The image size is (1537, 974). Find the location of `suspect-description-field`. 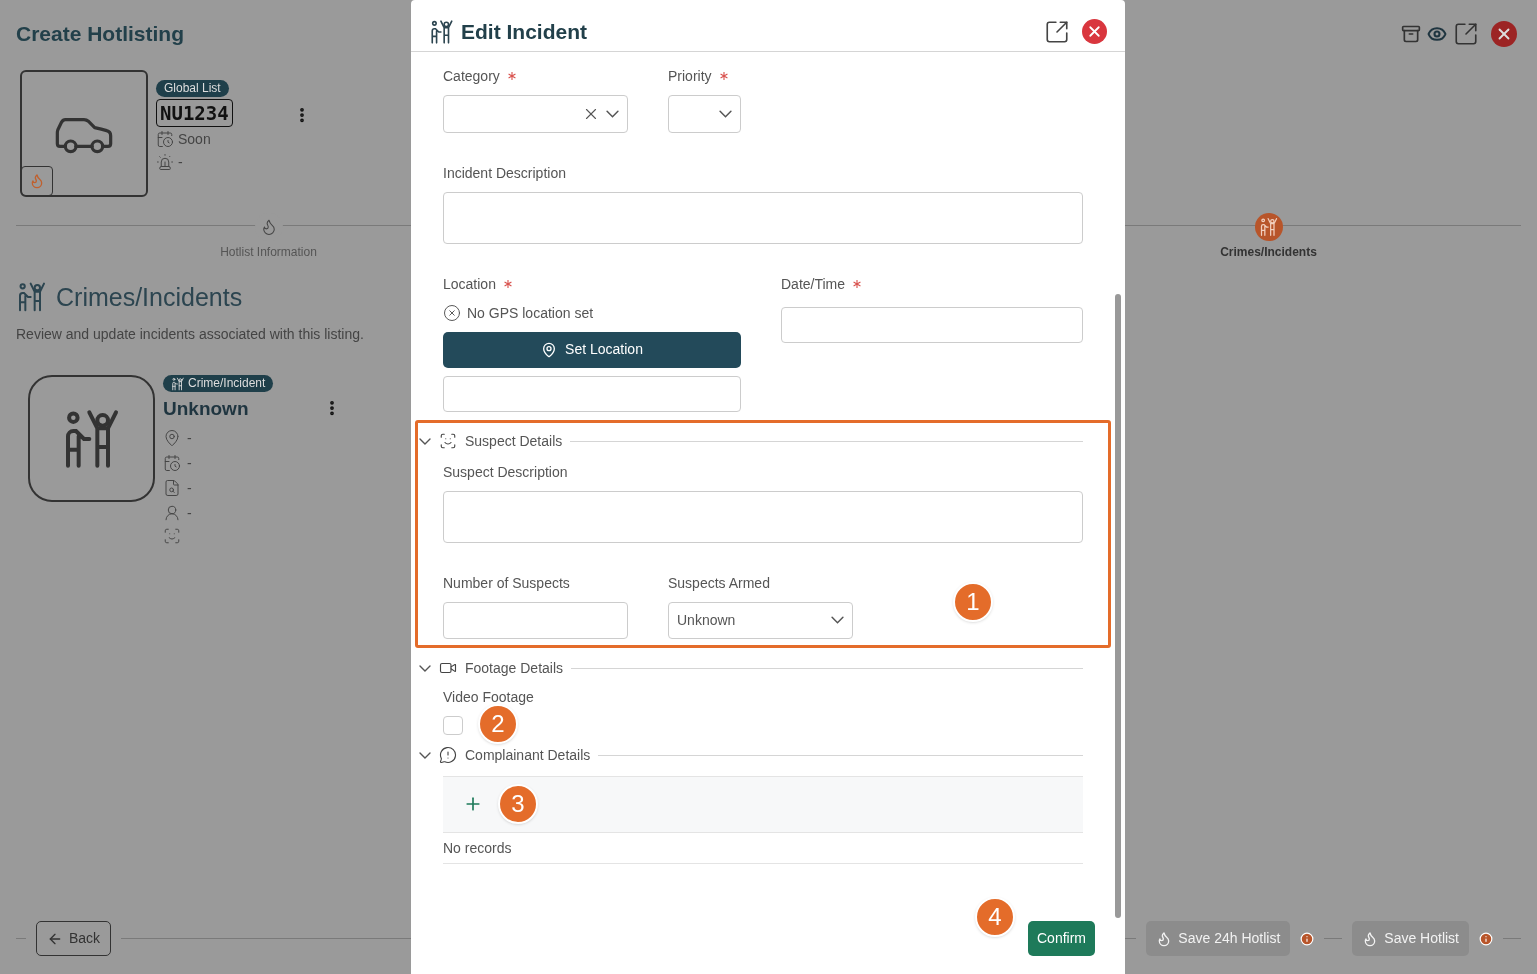

suspect-description-field is located at coordinates (763, 516).